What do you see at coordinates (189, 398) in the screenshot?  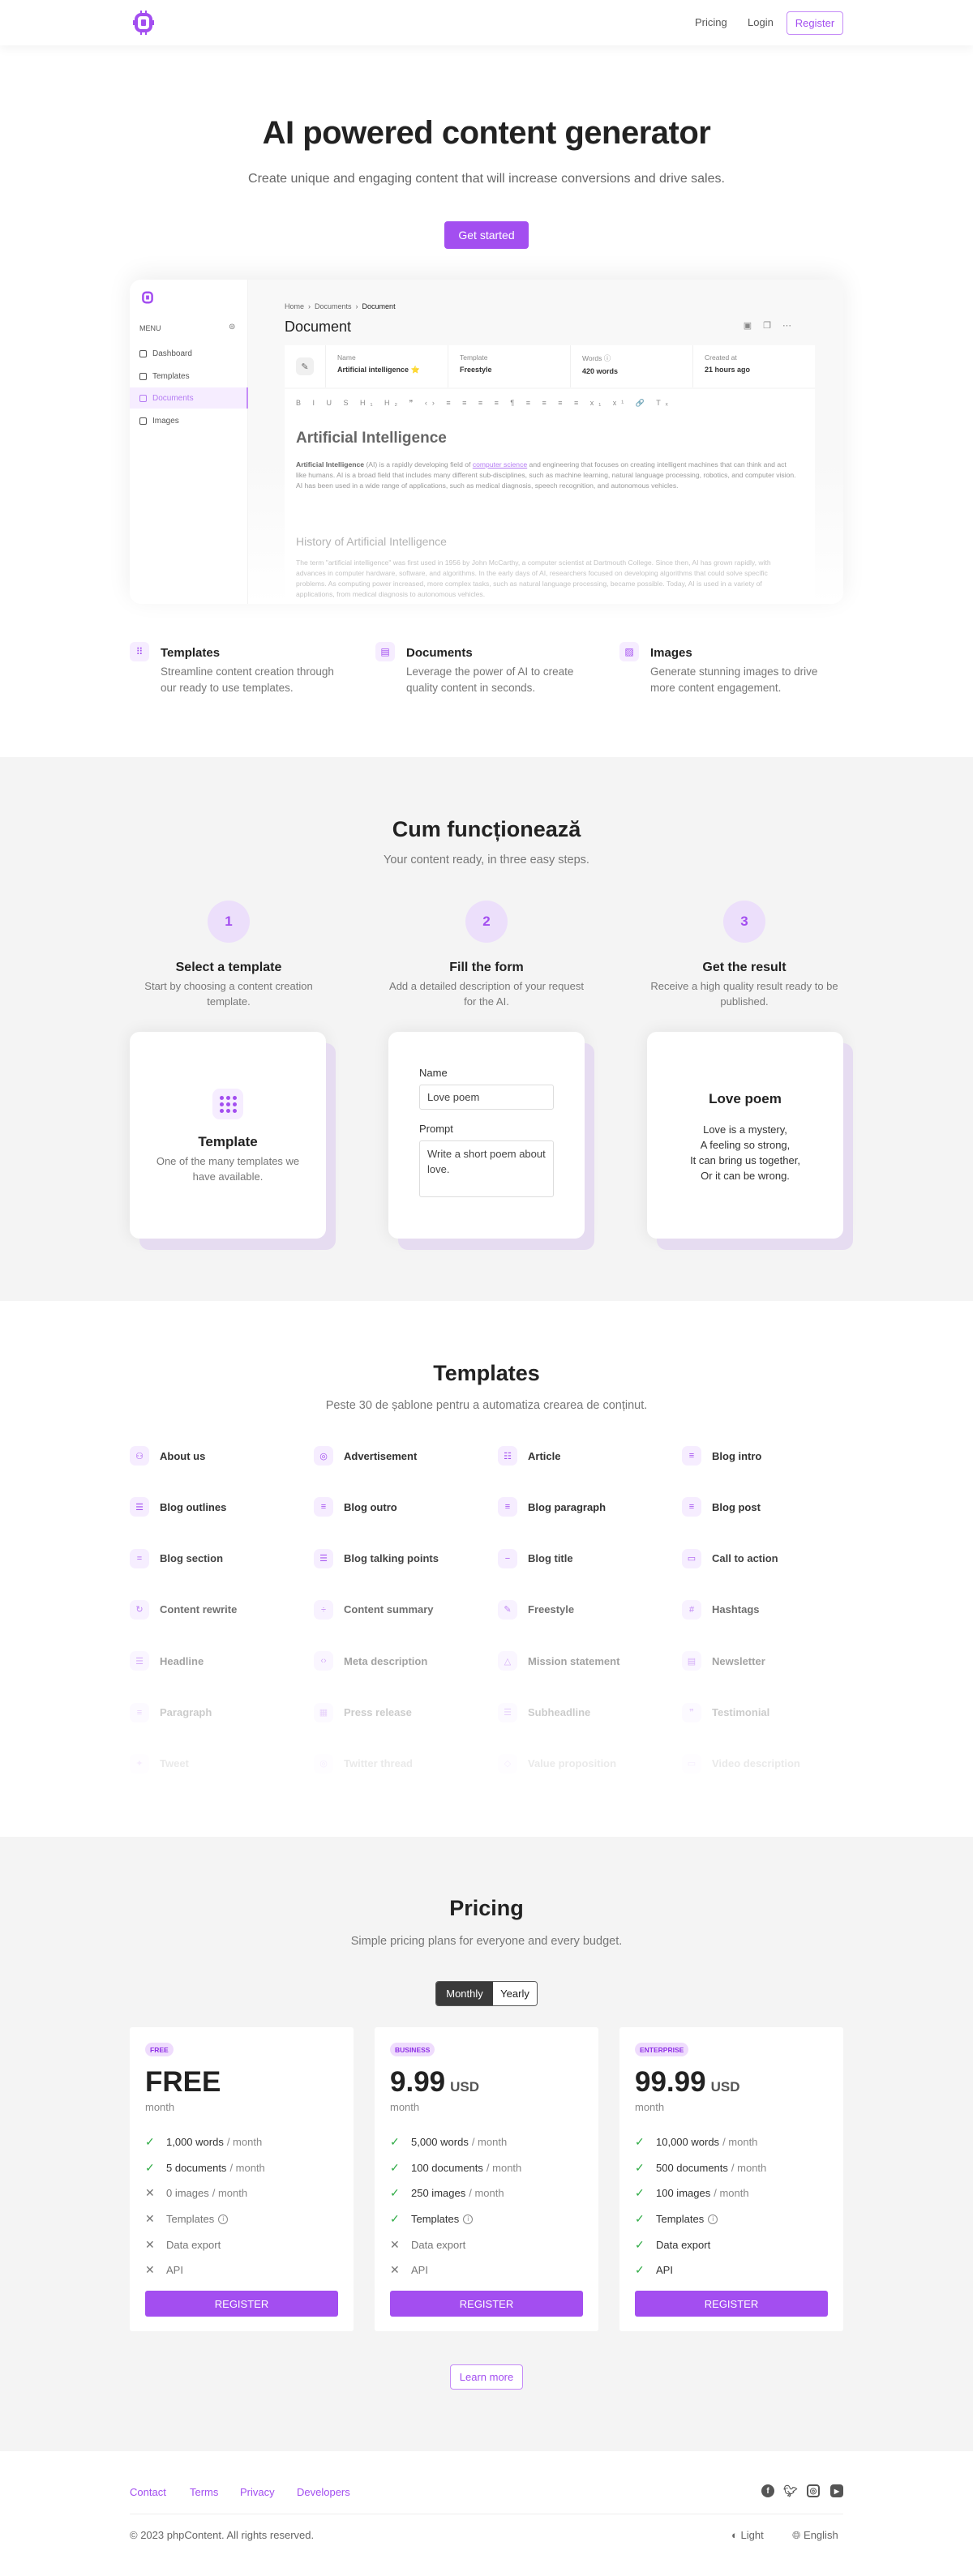 I see `sidebar-item-documents: Documents` at bounding box center [189, 398].